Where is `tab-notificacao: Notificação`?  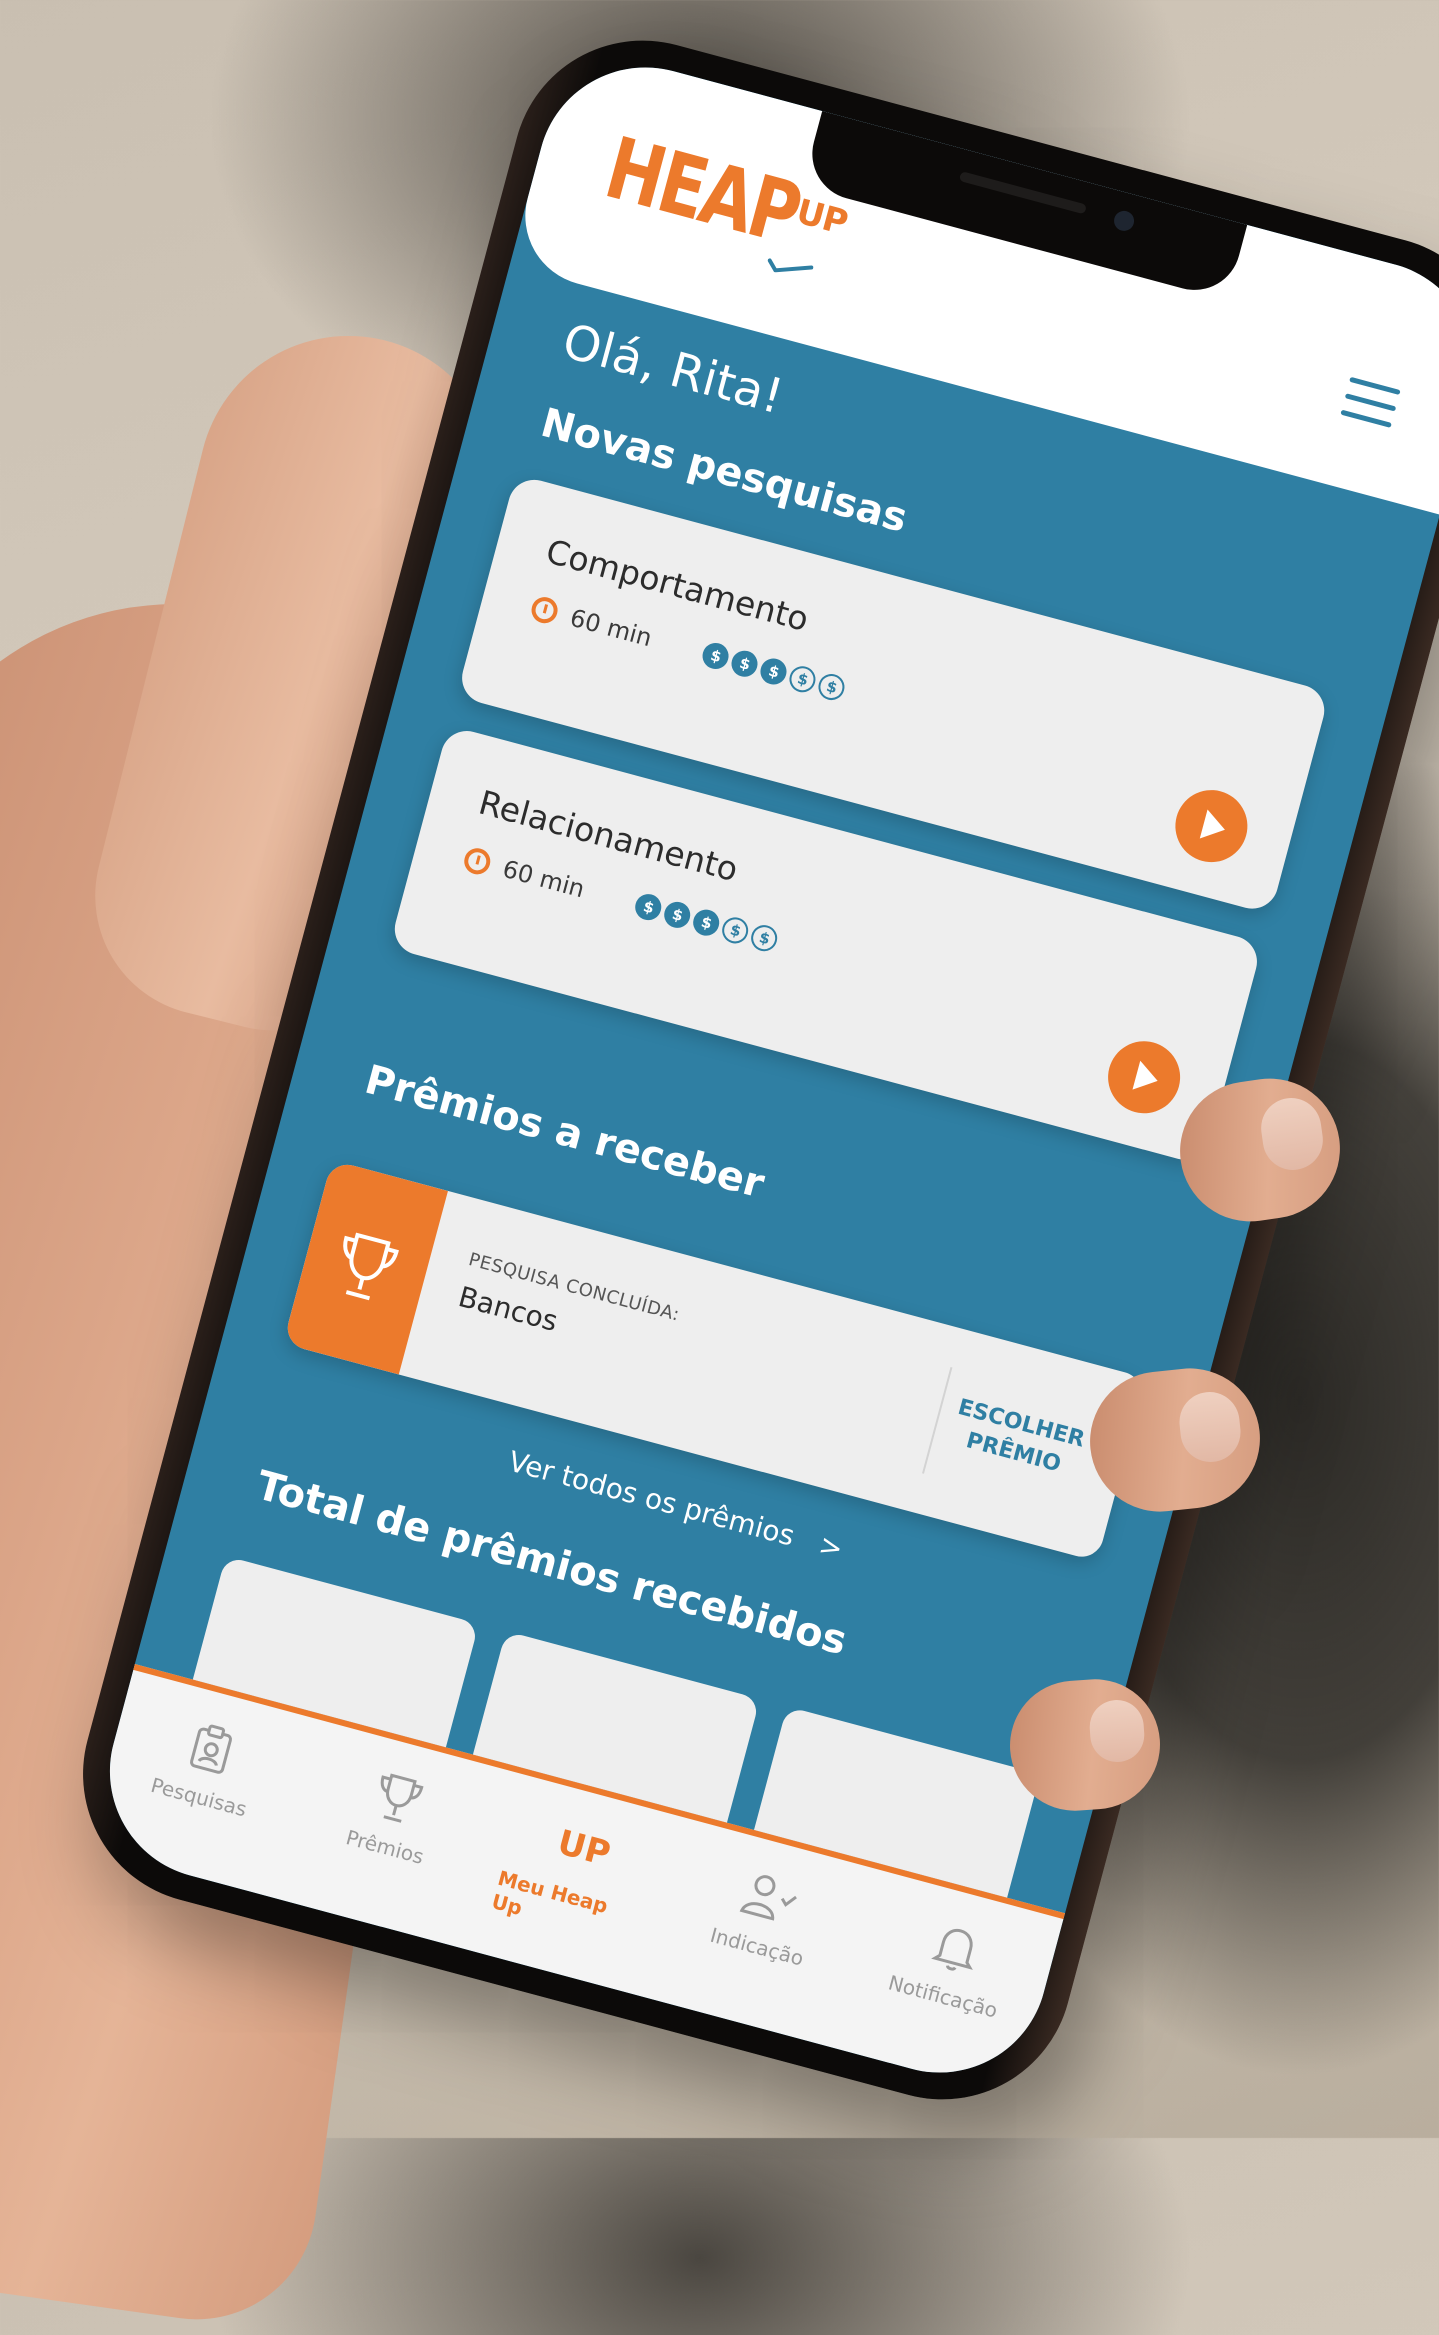
tab-notificacao: Notificação is located at coordinates (951, 1965).